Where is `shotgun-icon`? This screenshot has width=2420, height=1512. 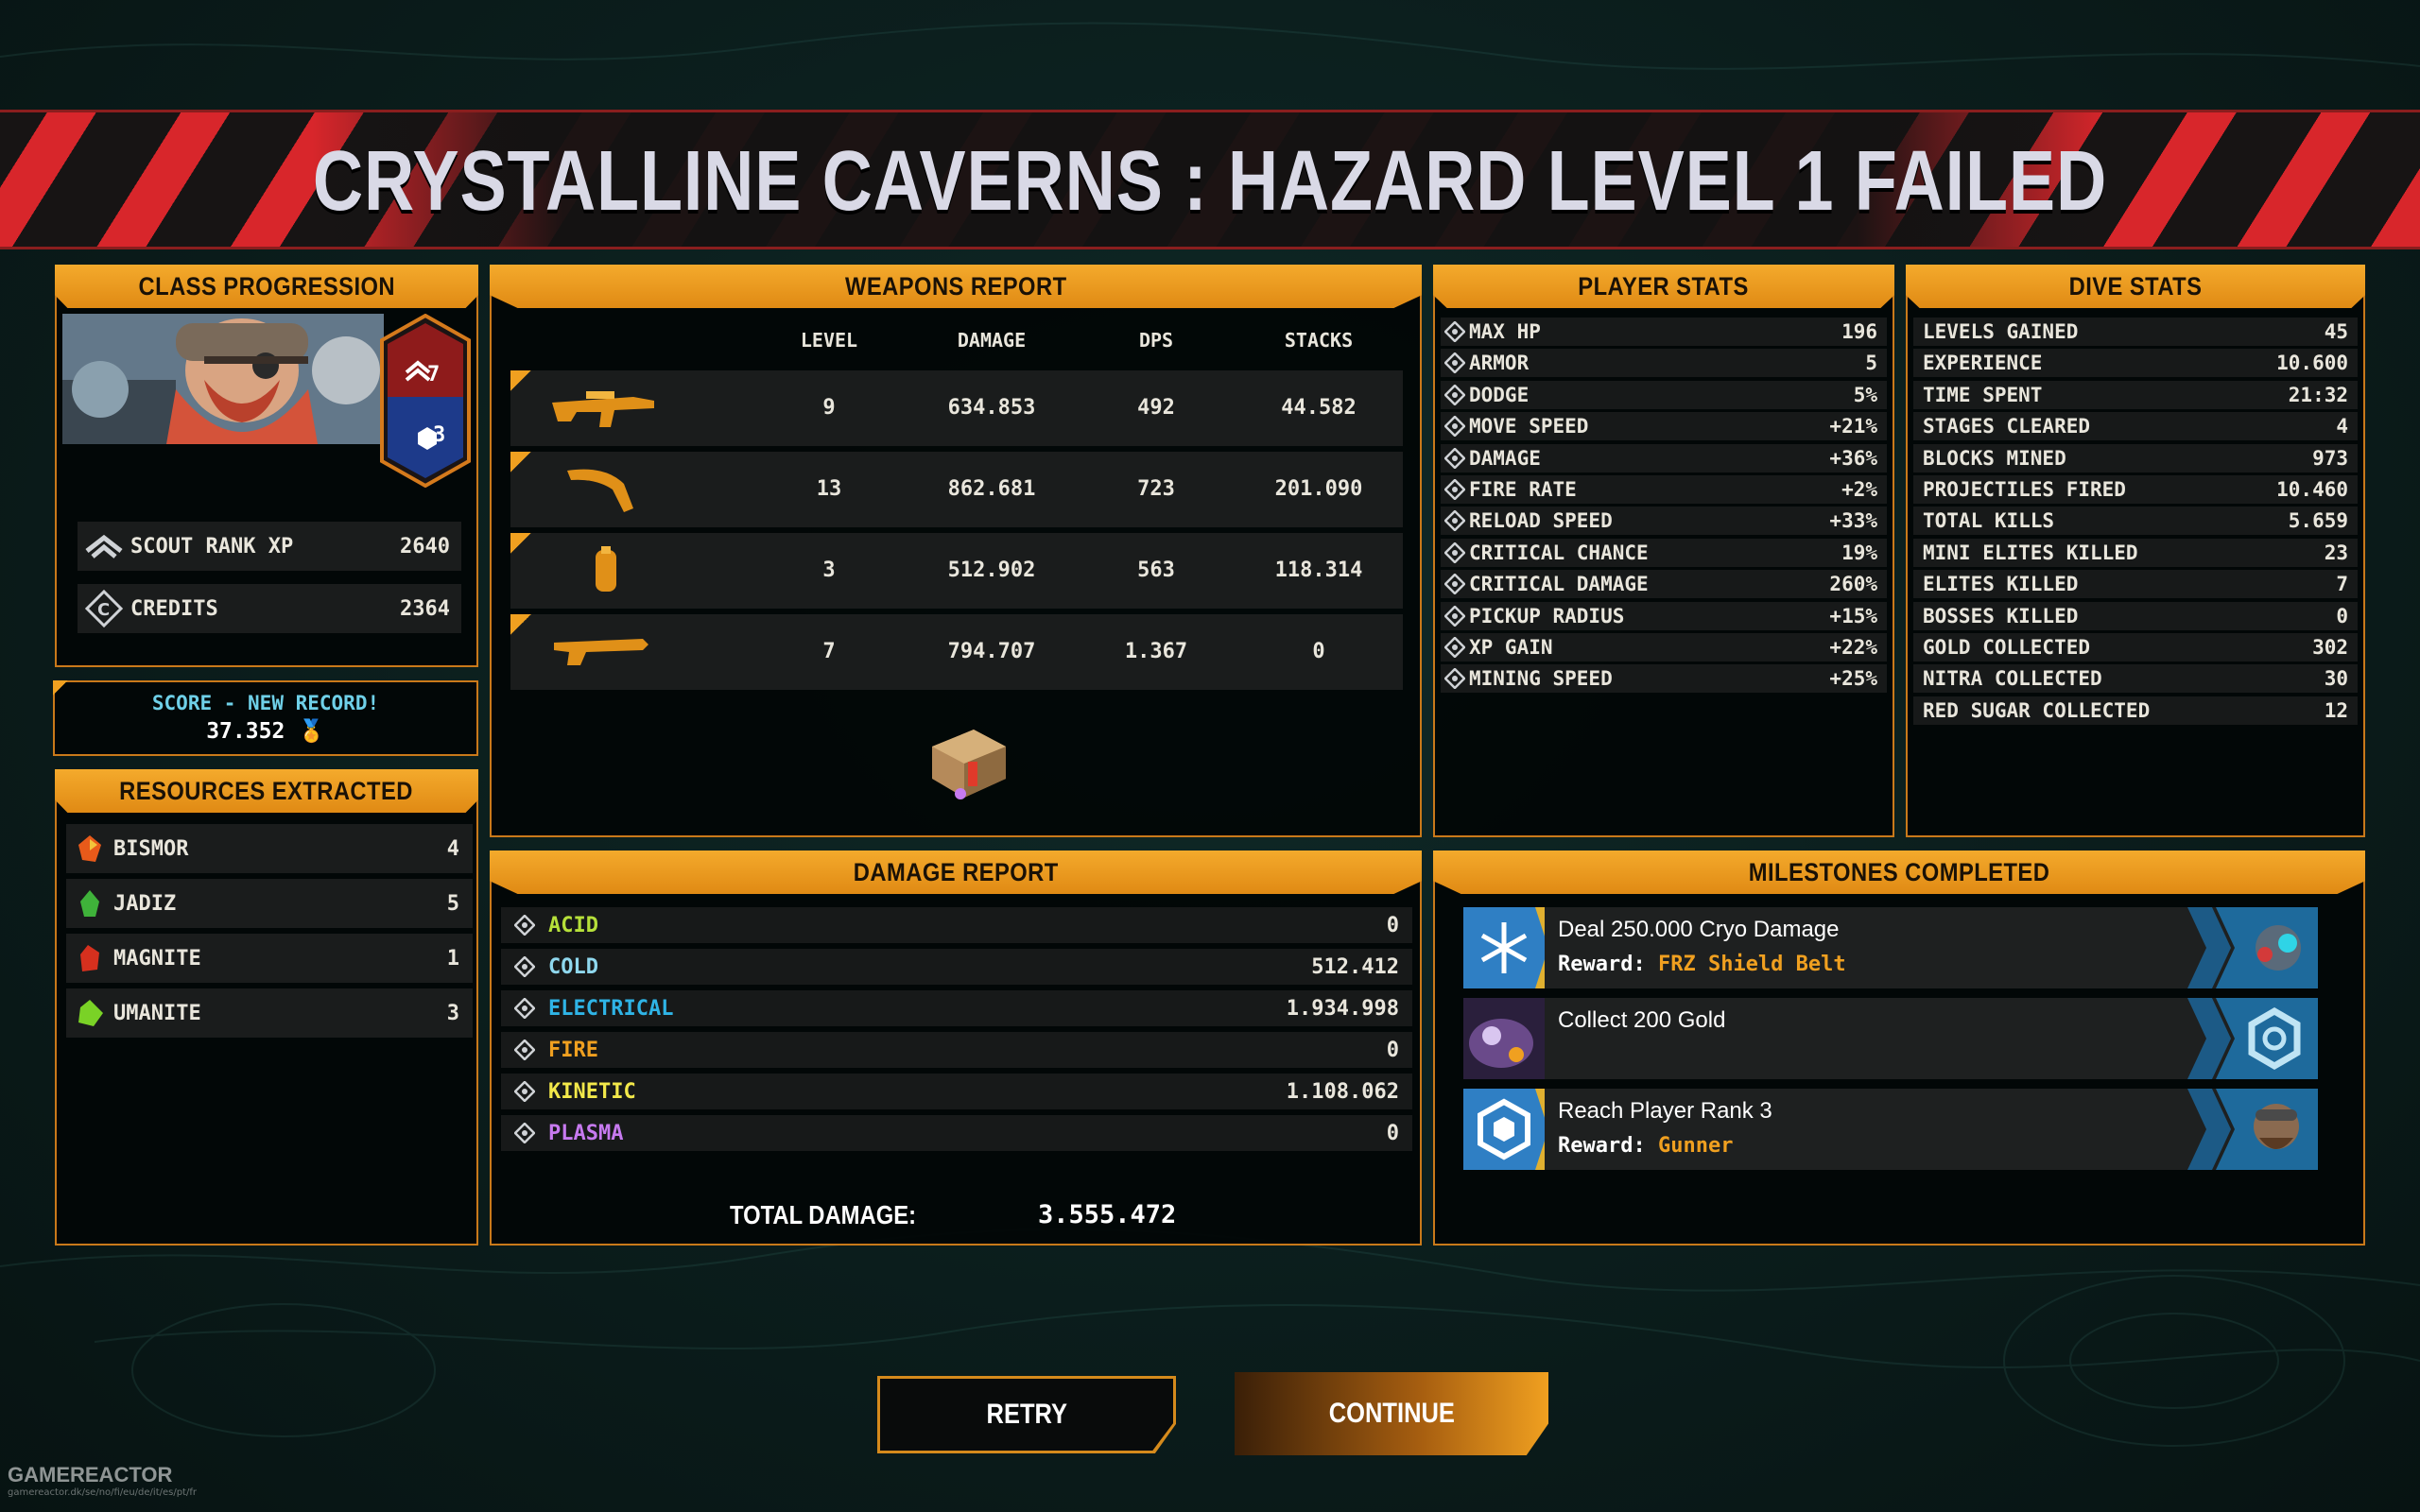
shotgun-icon is located at coordinates (601, 652).